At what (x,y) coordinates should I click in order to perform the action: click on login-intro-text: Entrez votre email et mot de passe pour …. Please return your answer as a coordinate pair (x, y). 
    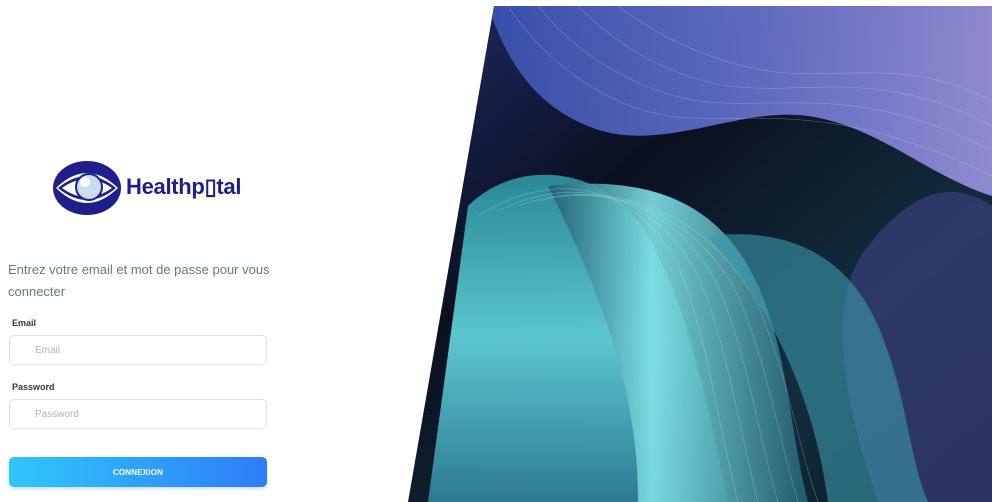
    Looking at the image, I should click on (139, 280).